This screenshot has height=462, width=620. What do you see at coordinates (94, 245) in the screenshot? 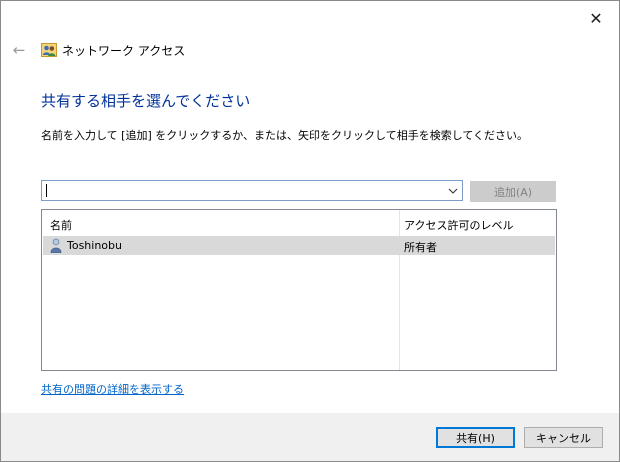
I see `user-name: Toshinobu` at bounding box center [94, 245].